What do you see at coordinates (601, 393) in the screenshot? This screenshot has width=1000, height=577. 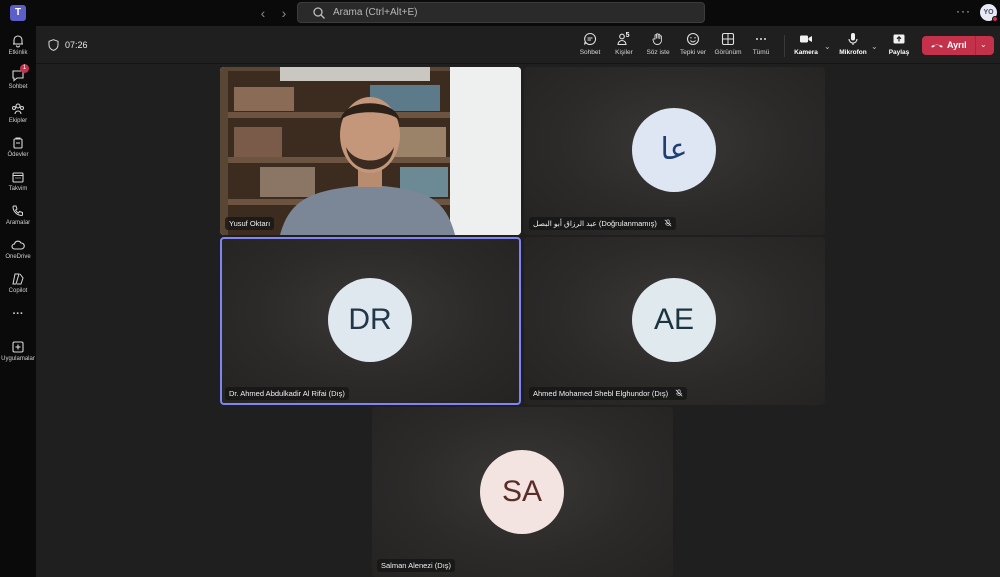 I see `participant-name: Ahmed Mohamed Shebl Elghundor (Dış)` at bounding box center [601, 393].